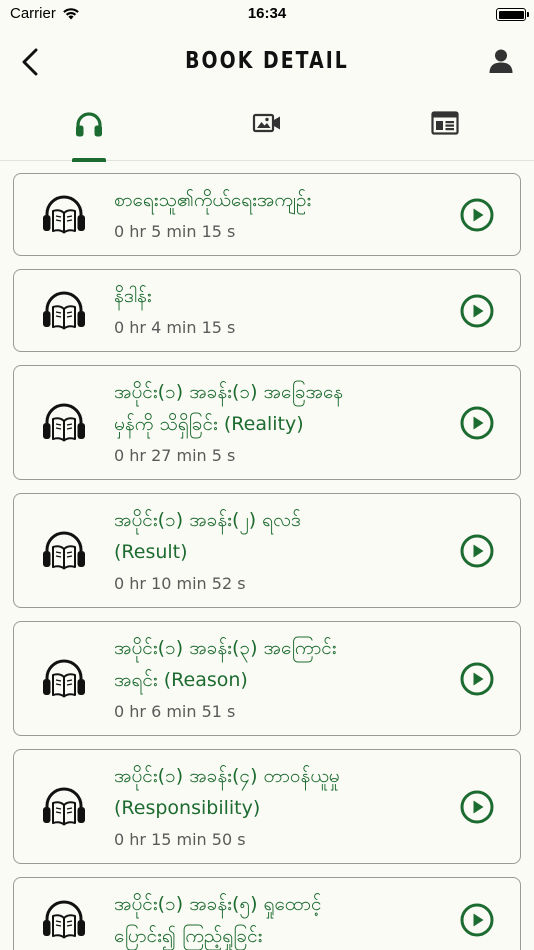 This screenshot has height=950, width=534. I want to click on active-tab-indicator, so click(89, 159).